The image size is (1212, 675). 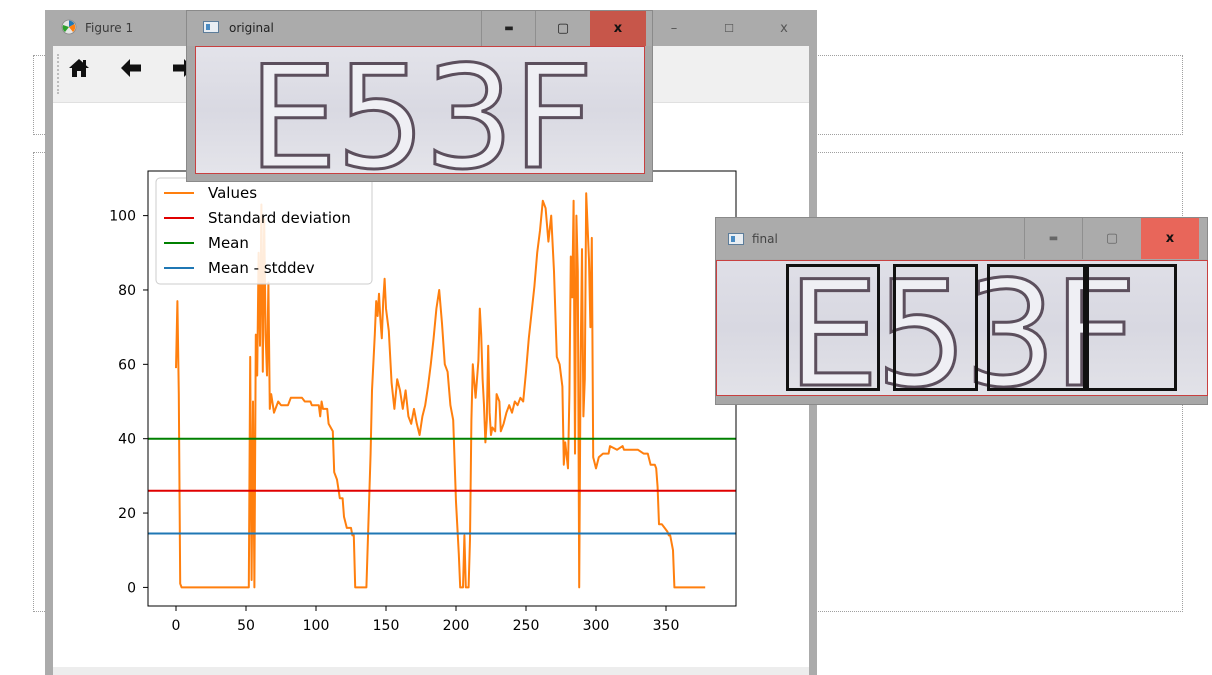 I want to click on original-image: E53F, so click(x=420, y=110).